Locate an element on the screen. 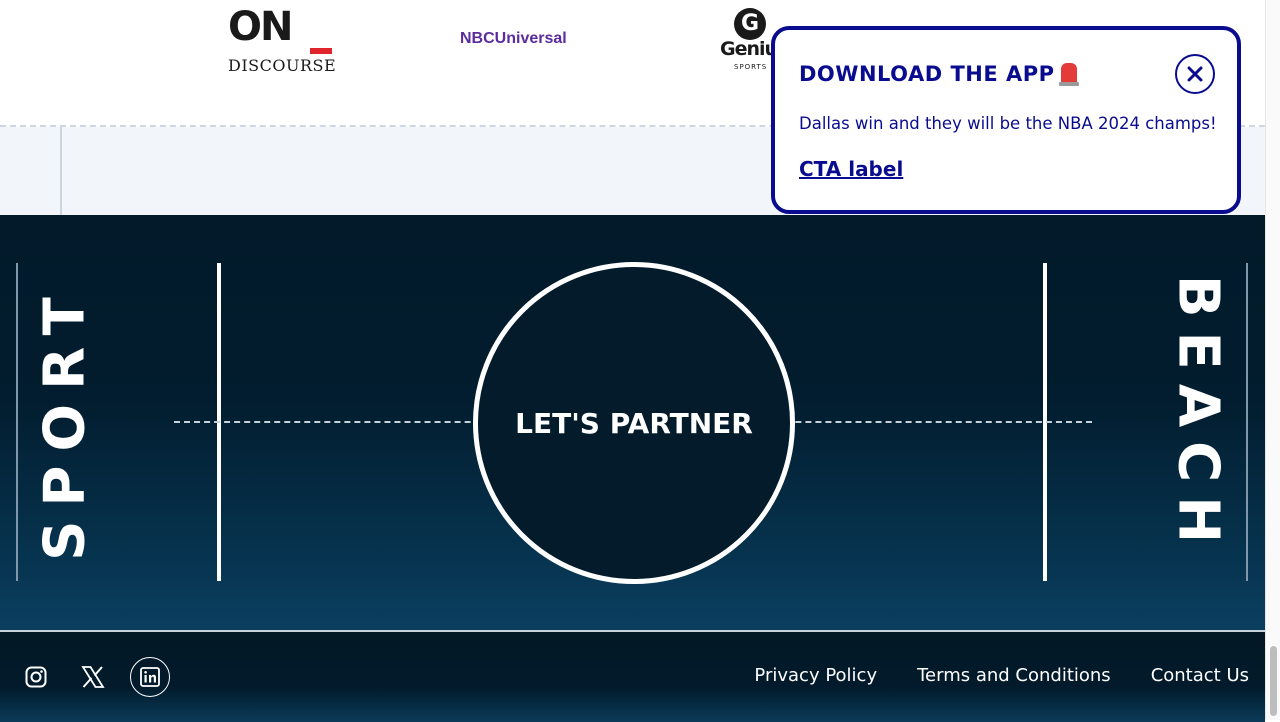  on-discourse-logo-bottom: DISCOURSE is located at coordinates (282, 65).